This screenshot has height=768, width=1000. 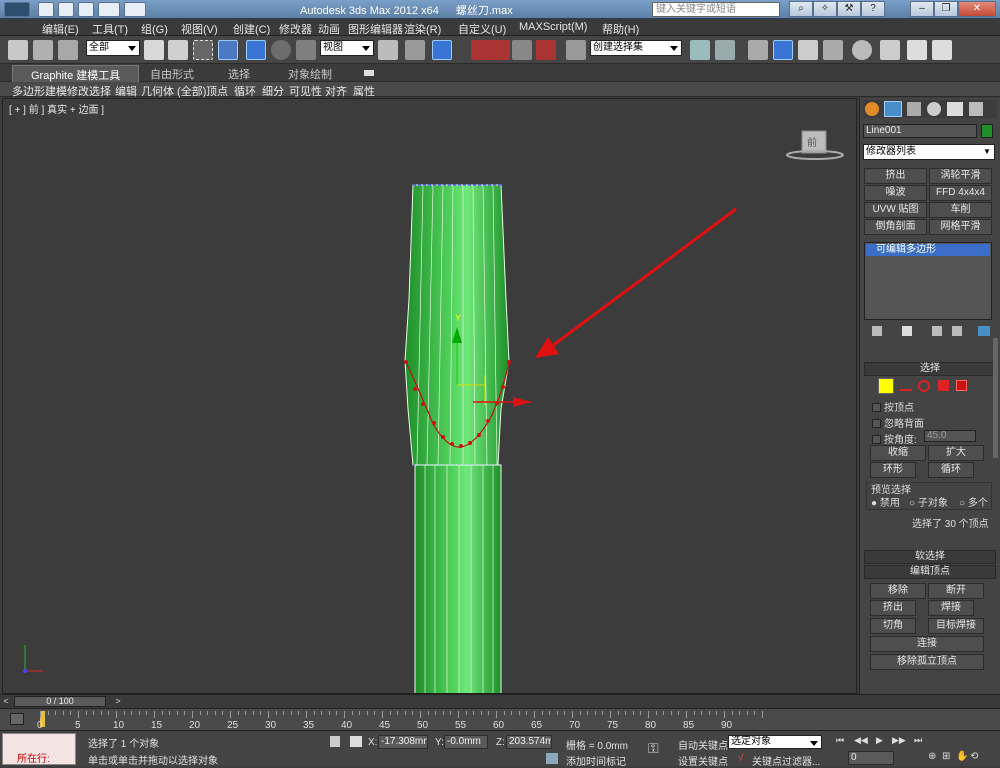 I want to click on by-vertex-checkbox: 按顶点, so click(x=893, y=406).